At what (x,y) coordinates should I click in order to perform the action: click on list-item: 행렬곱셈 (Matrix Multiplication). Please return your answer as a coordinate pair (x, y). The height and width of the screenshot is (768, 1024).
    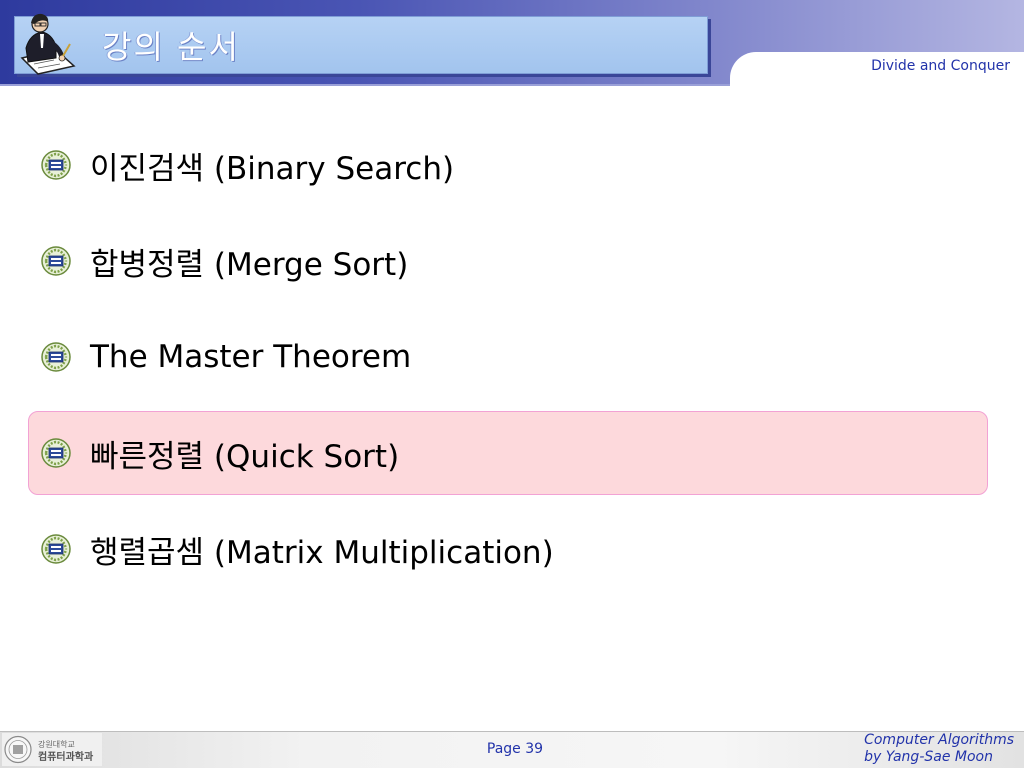
    Looking at the image, I should click on (297, 550).